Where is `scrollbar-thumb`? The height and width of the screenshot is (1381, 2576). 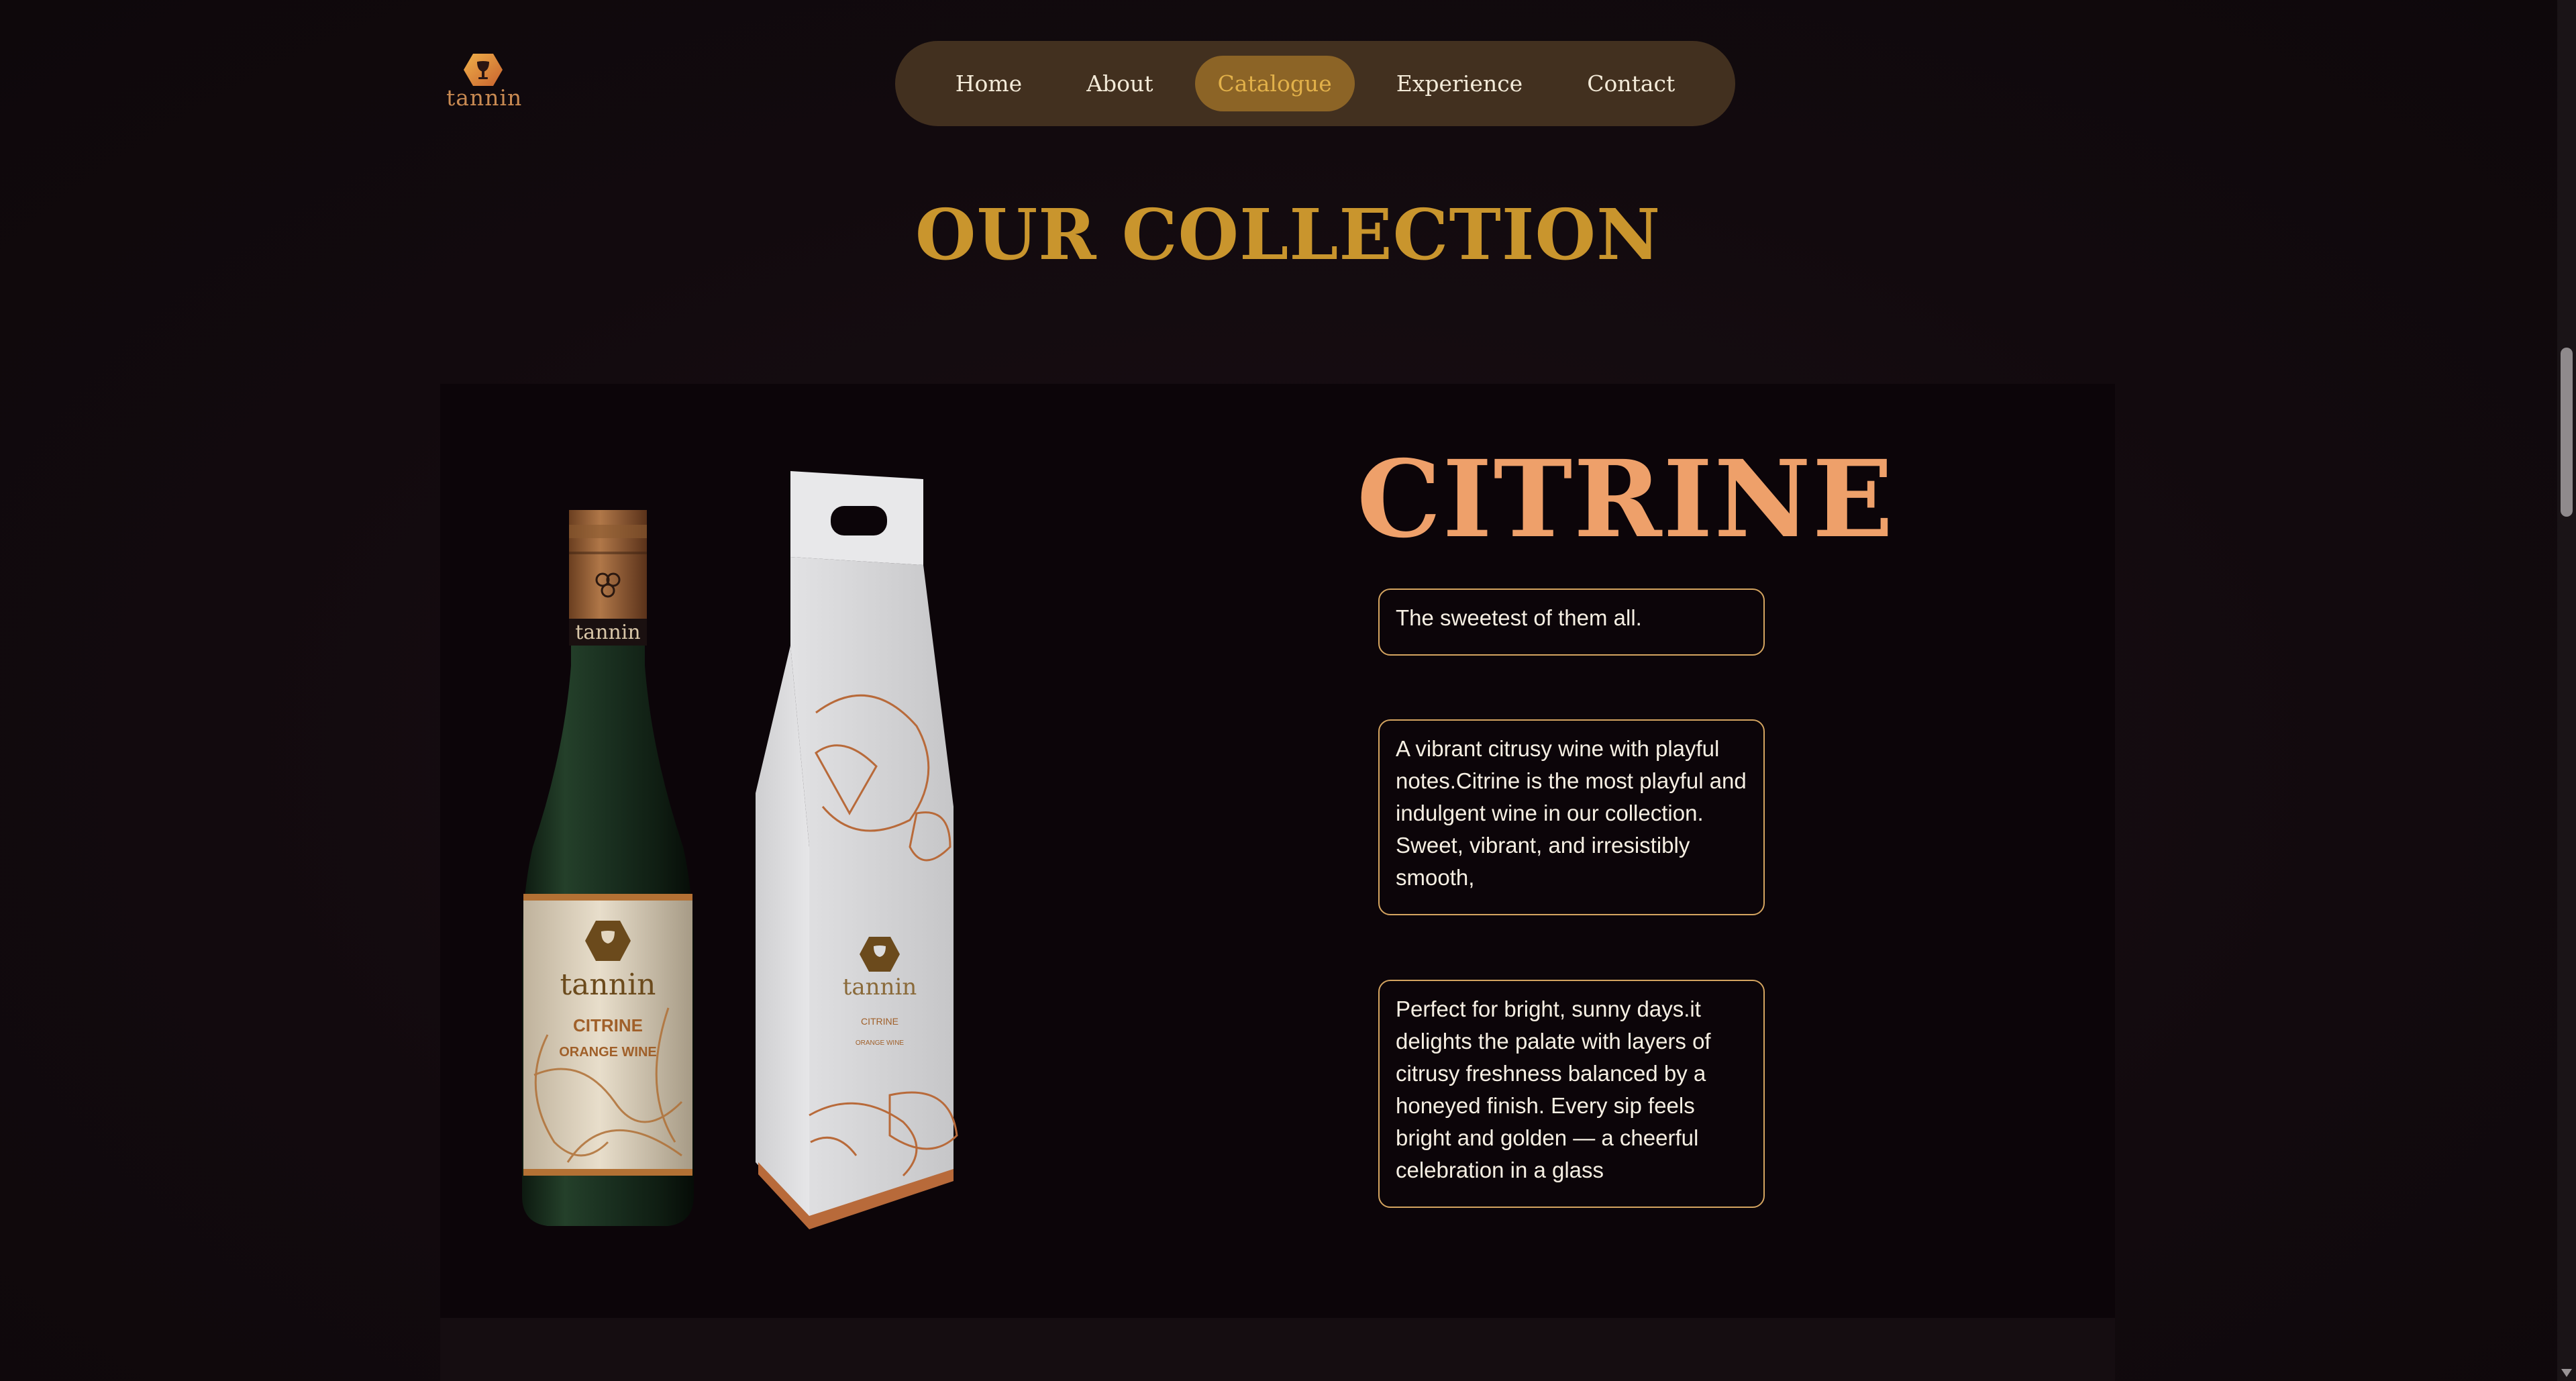
scrollbar-thumb is located at coordinates (2567, 432).